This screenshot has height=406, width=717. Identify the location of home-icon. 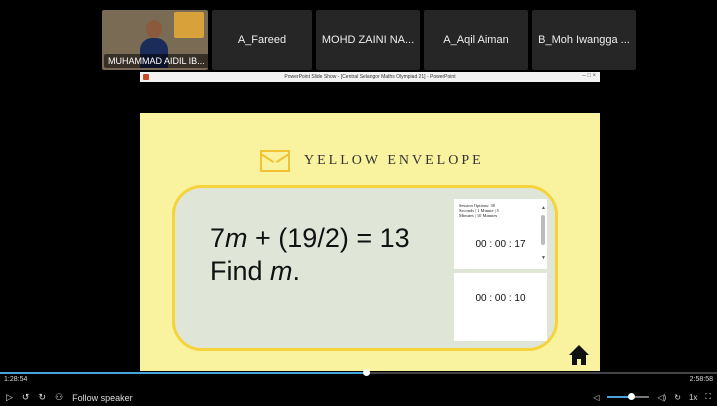
(579, 356).